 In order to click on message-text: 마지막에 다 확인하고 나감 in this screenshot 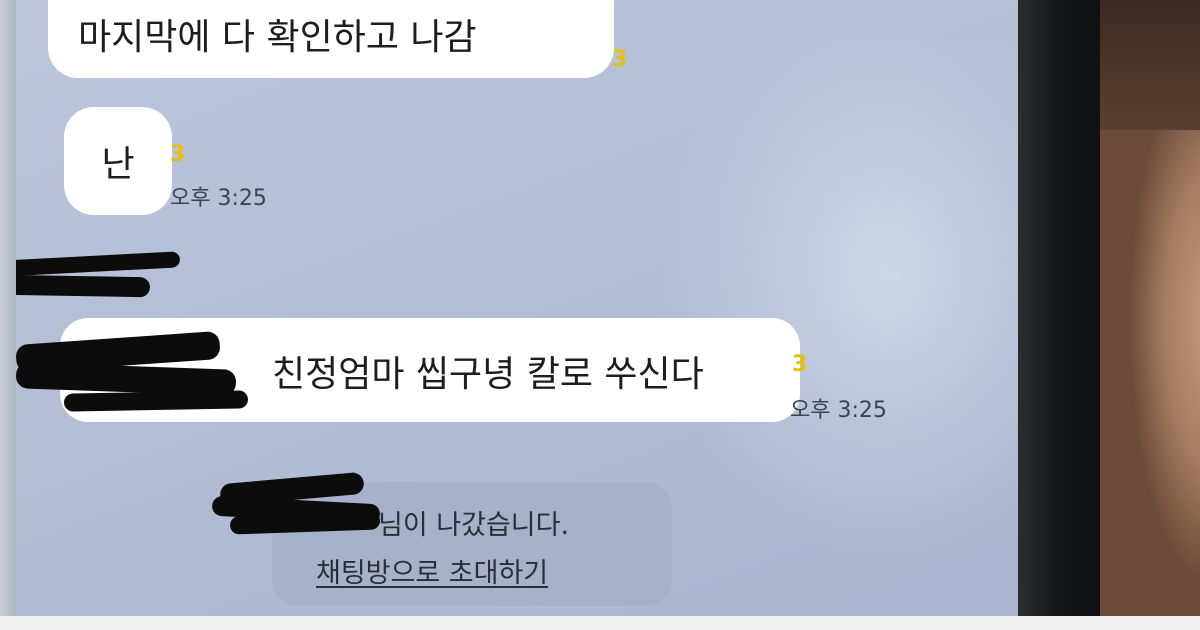, I will do `click(277, 37)`.